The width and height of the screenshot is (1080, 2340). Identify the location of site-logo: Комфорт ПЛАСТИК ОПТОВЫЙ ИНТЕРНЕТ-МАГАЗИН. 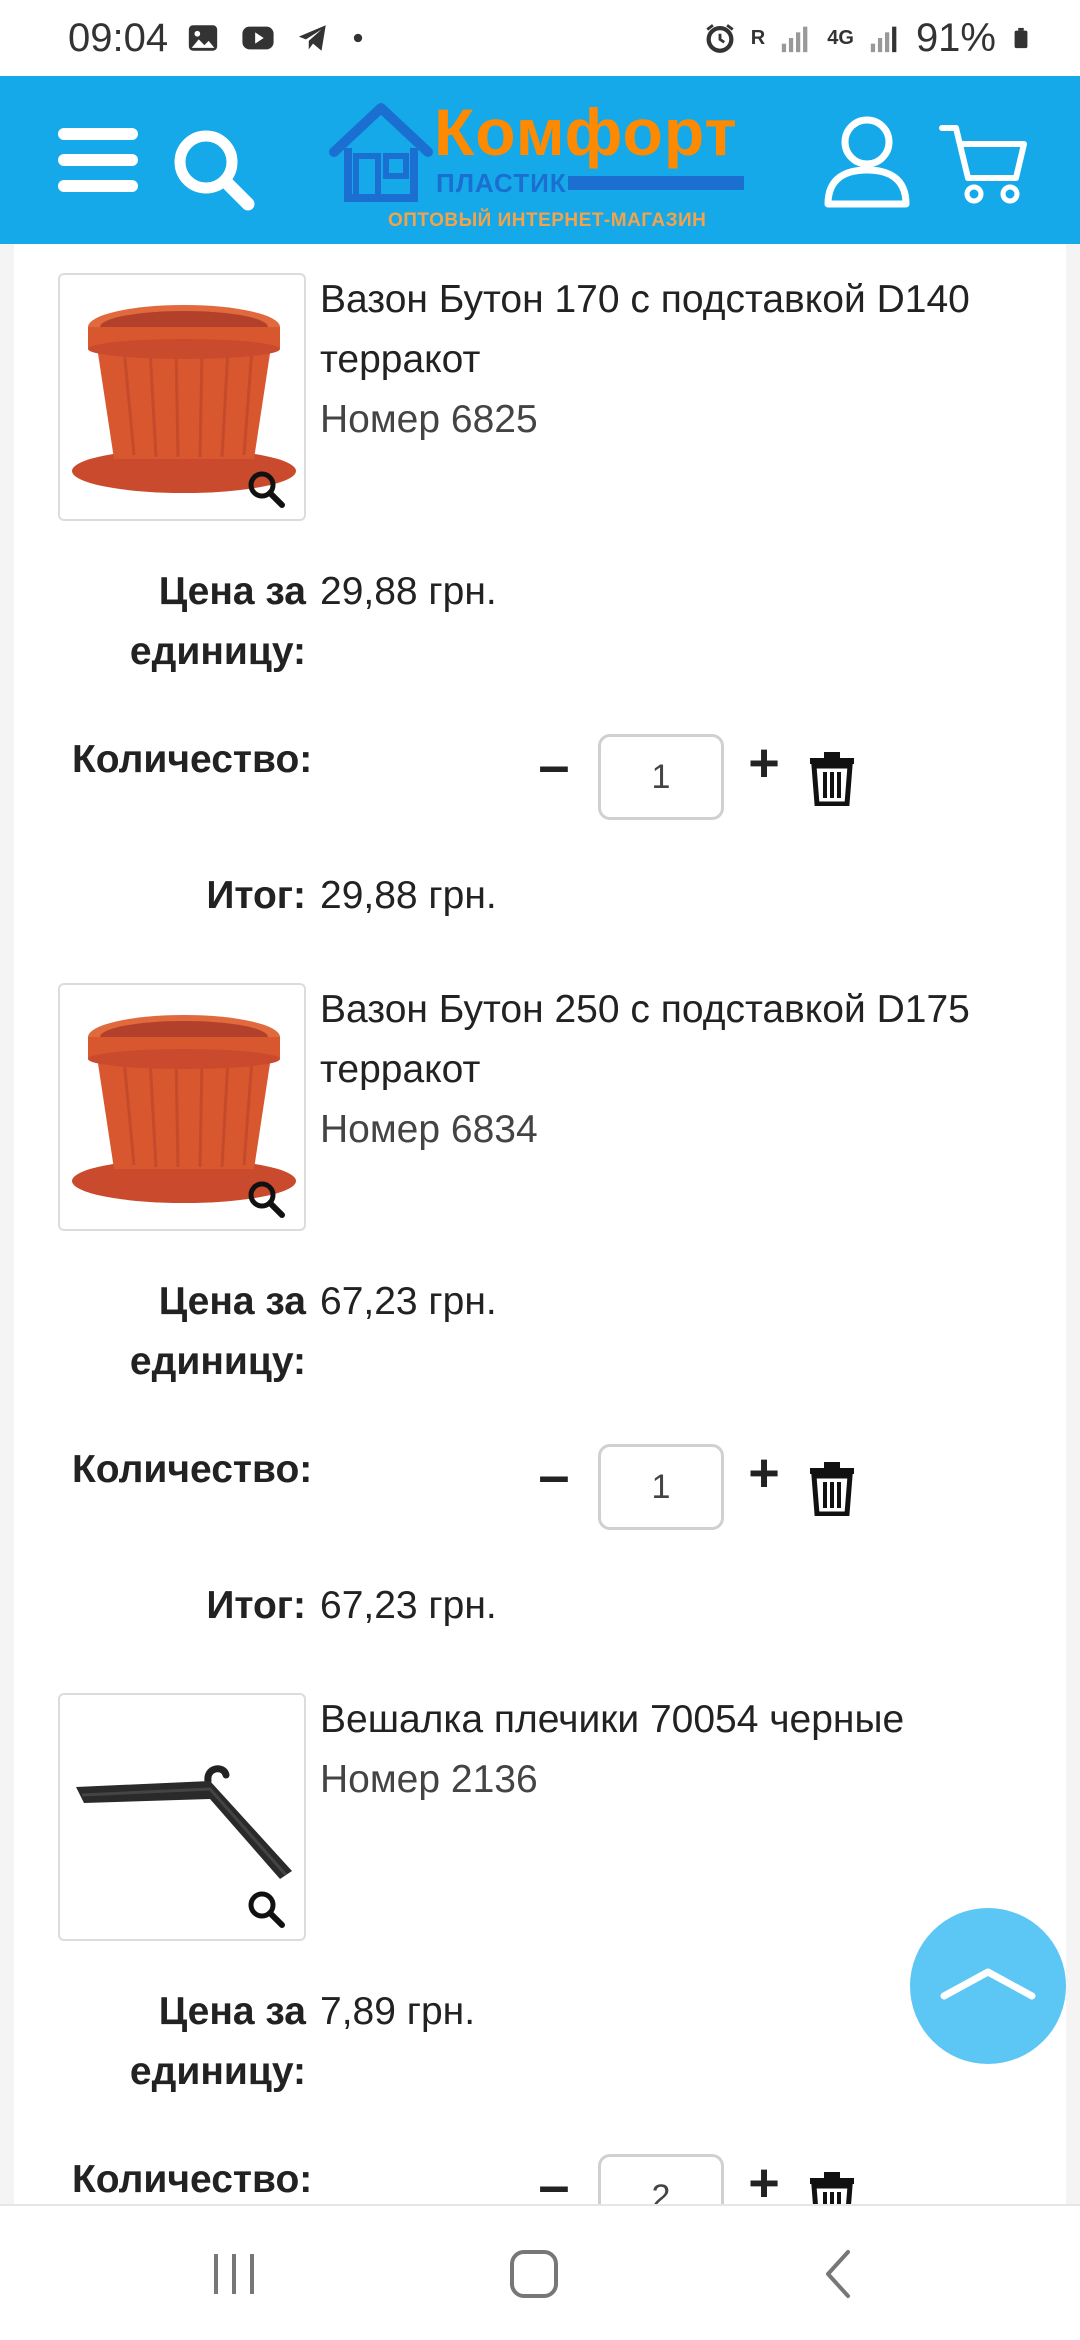
(536, 166).